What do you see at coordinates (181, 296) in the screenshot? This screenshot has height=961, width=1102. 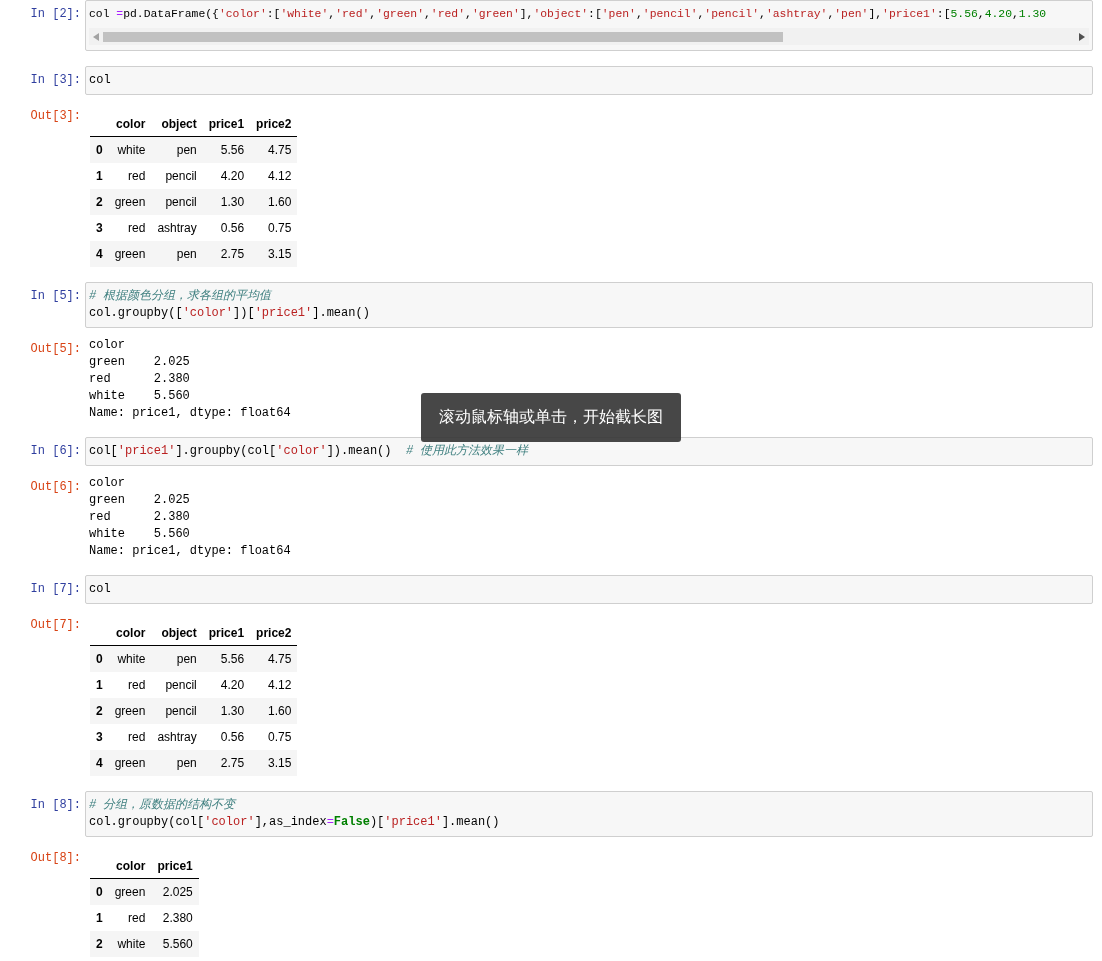 I see `code-line: # 根据颜色分组，求各组的平均值` at bounding box center [181, 296].